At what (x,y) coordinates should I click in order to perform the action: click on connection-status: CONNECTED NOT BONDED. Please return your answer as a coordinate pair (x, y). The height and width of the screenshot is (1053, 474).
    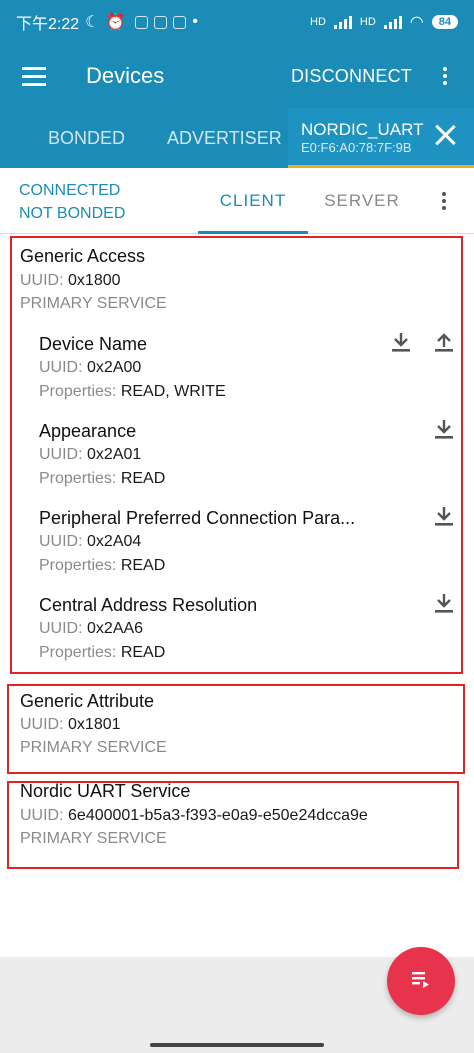
    Looking at the image, I should click on (72, 202).